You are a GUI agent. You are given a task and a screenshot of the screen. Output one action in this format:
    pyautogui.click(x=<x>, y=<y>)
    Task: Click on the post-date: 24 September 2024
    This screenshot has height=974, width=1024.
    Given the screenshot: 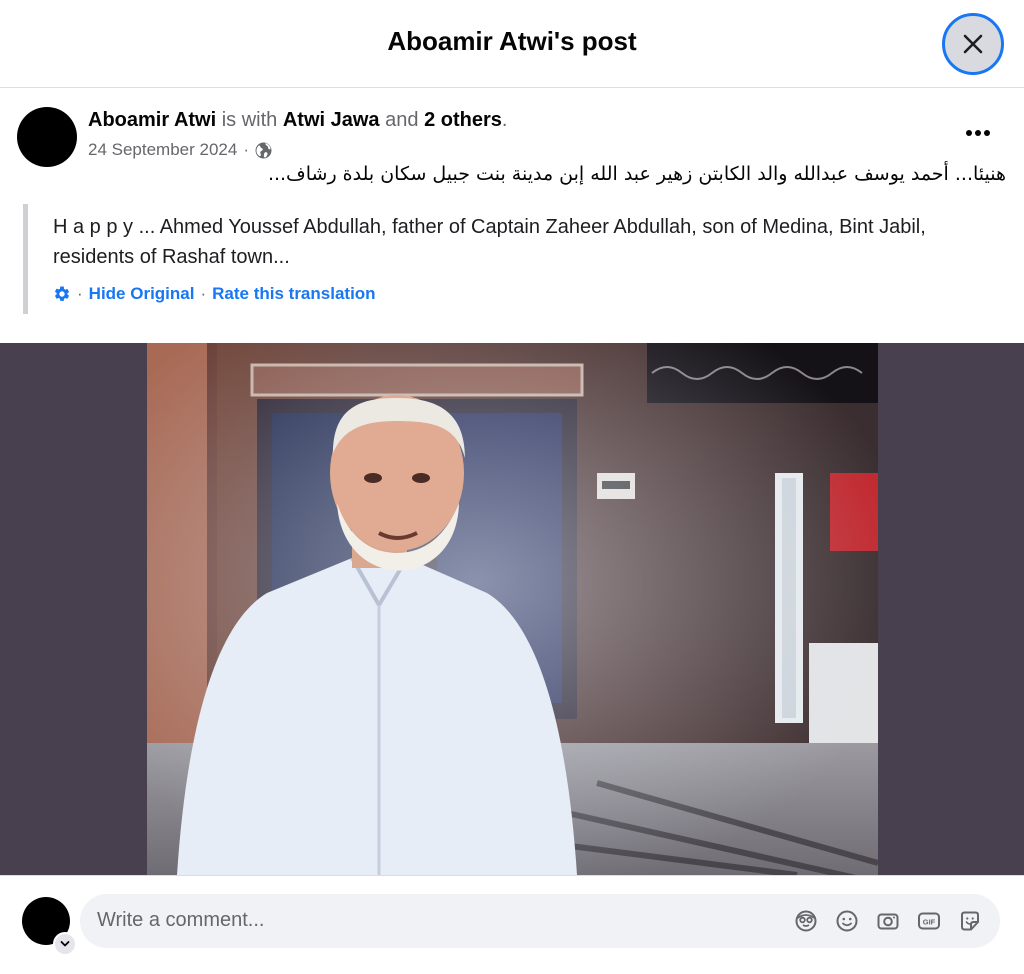 What is the action you would take?
    pyautogui.click(x=162, y=150)
    